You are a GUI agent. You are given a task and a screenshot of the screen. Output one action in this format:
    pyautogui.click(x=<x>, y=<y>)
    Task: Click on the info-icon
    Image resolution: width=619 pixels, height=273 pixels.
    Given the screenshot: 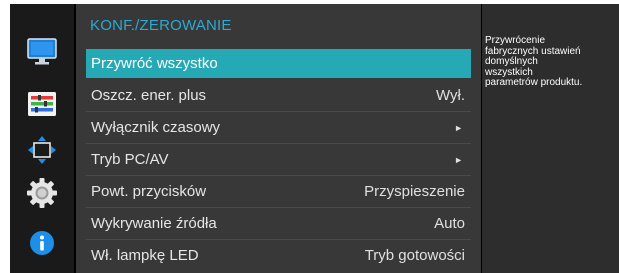 What is the action you would take?
    pyautogui.click(x=42, y=243)
    